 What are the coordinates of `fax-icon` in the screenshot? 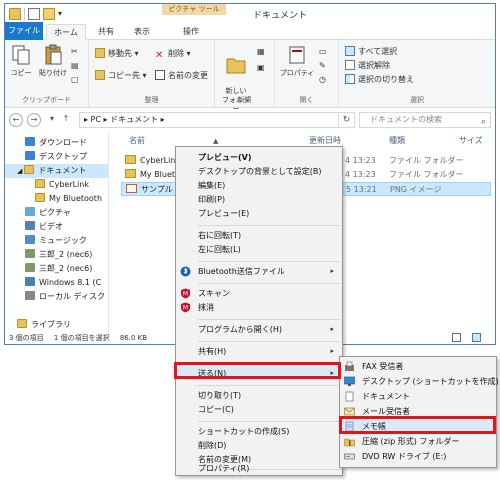 It's located at (349, 366).